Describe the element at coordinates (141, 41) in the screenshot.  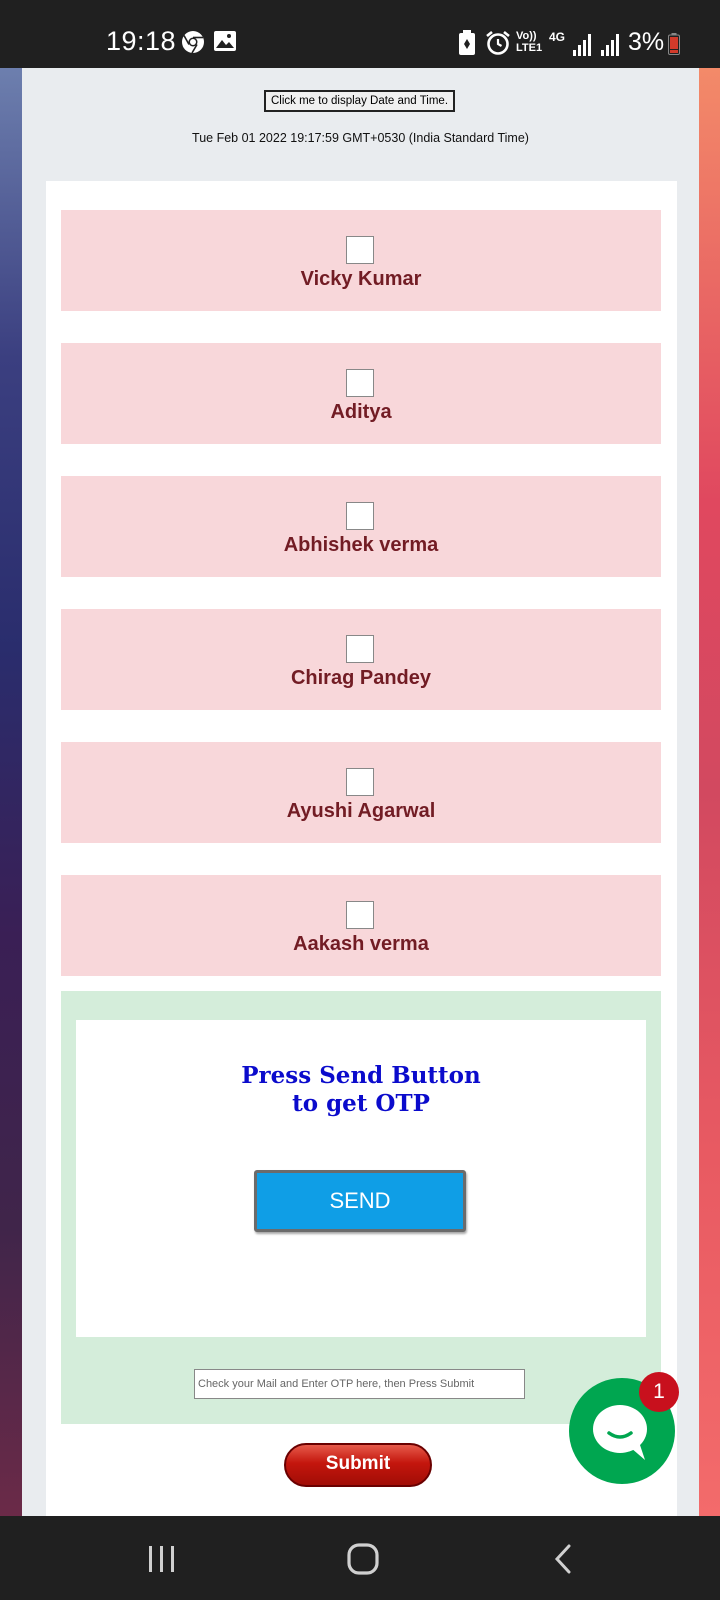
I see `status-time: 19:18` at that location.